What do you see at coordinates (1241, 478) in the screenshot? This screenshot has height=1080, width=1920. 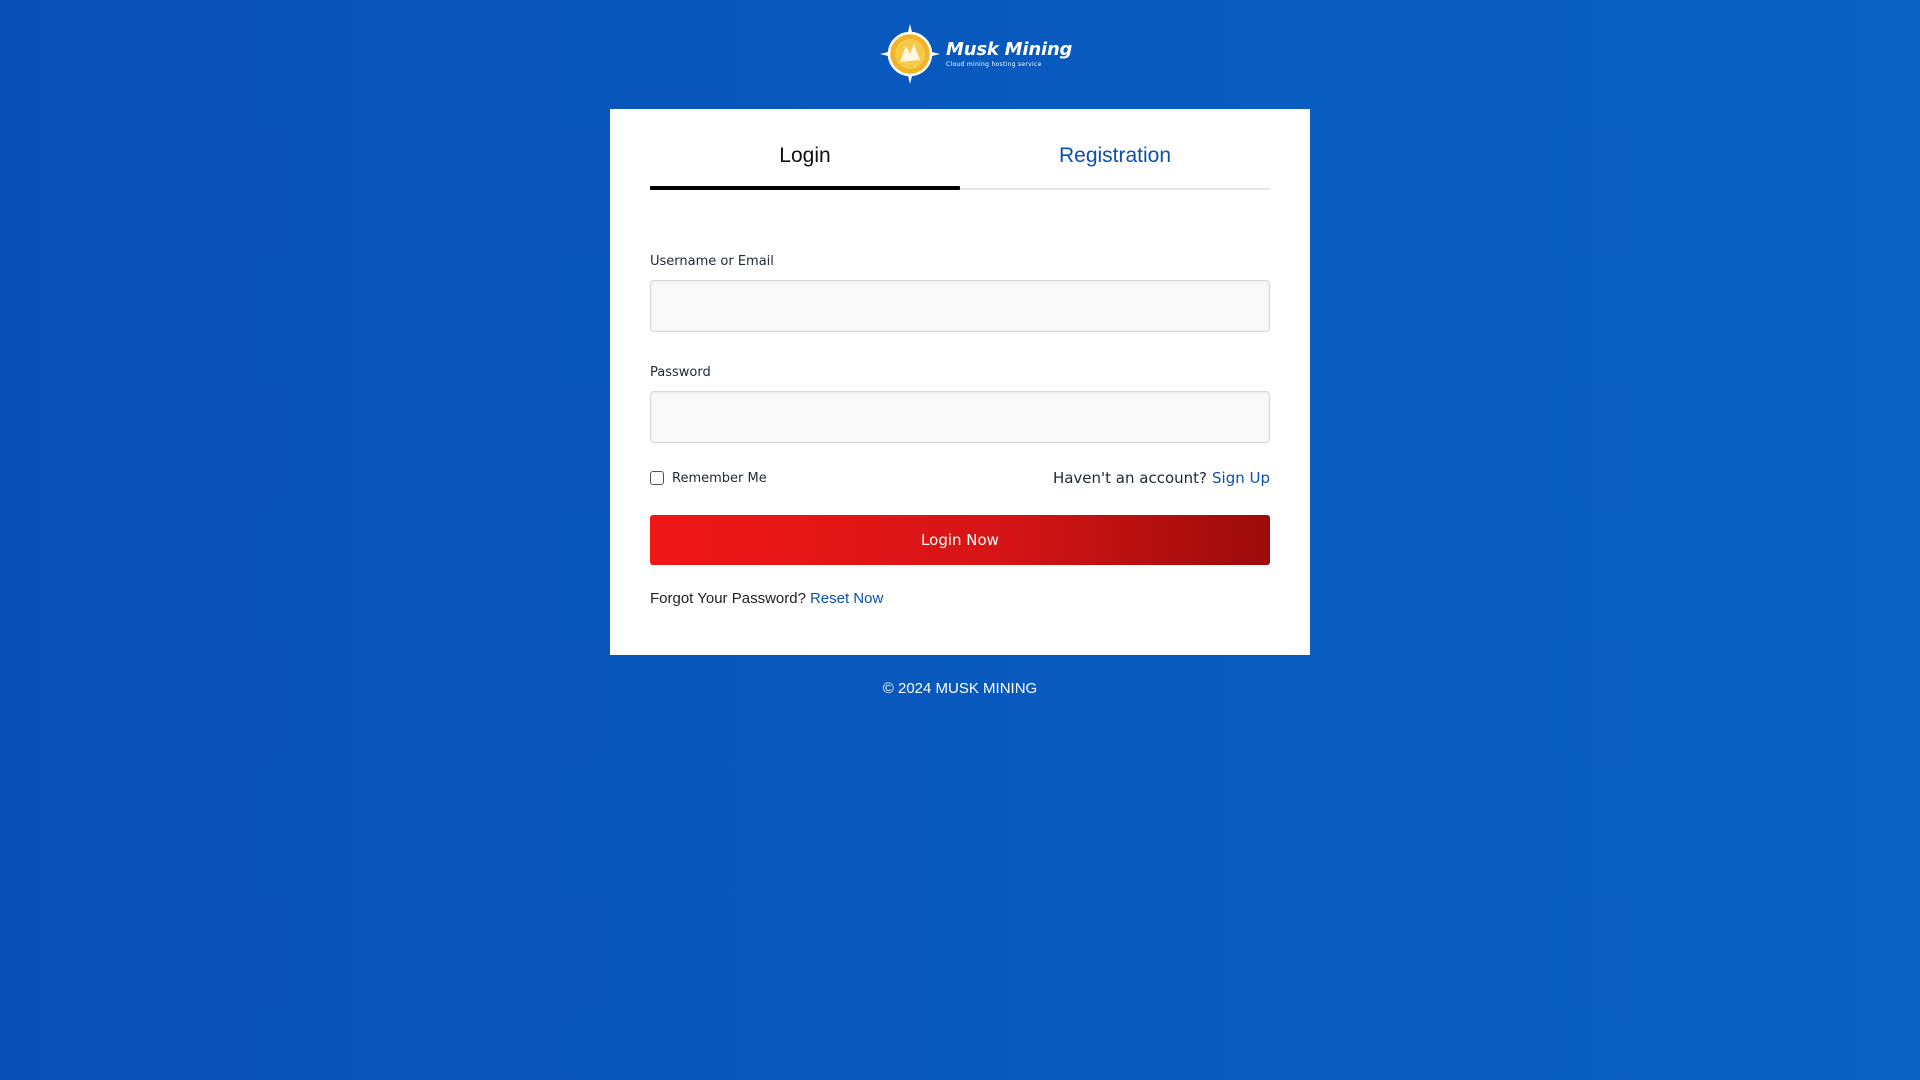 I see `sign-up-link: Sign Up` at bounding box center [1241, 478].